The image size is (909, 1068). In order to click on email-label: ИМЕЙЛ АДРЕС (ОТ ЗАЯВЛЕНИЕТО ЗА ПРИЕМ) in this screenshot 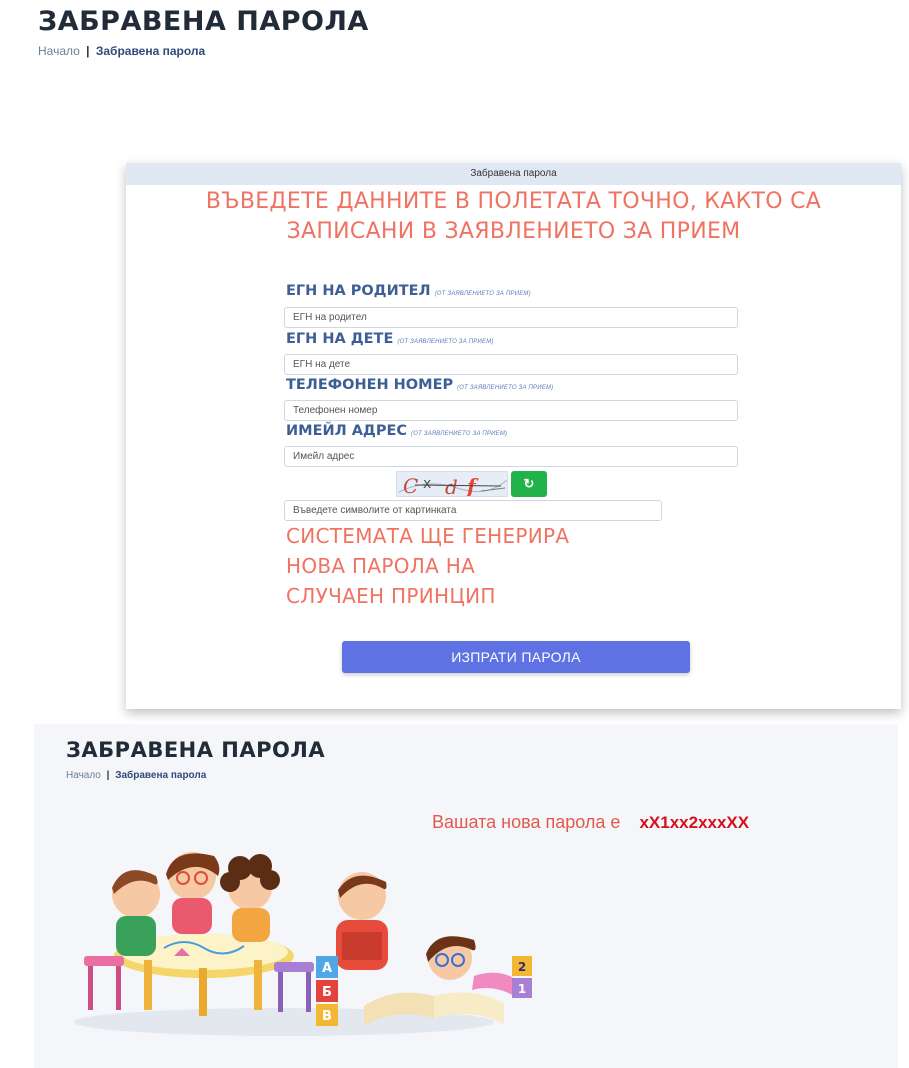, I will do `click(396, 431)`.